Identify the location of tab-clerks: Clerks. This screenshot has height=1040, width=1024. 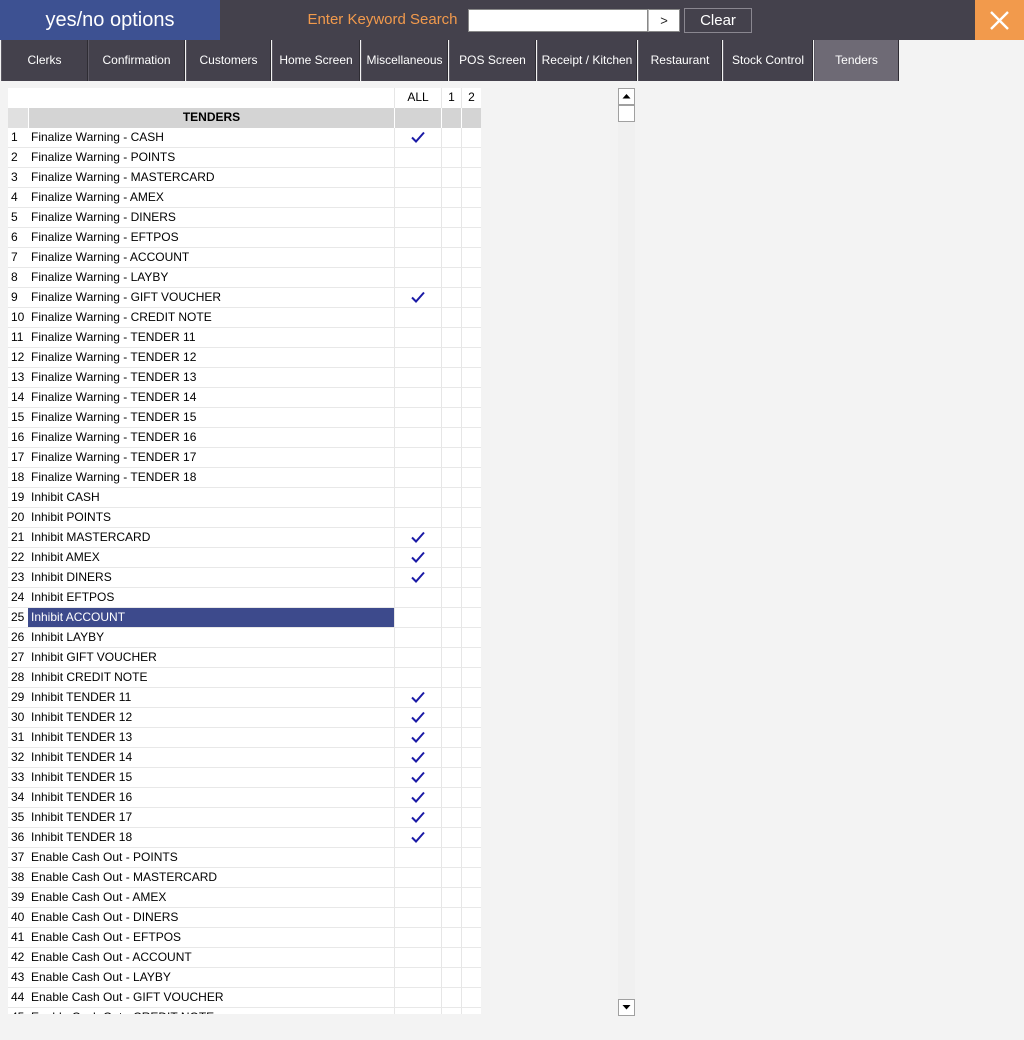
(44, 60).